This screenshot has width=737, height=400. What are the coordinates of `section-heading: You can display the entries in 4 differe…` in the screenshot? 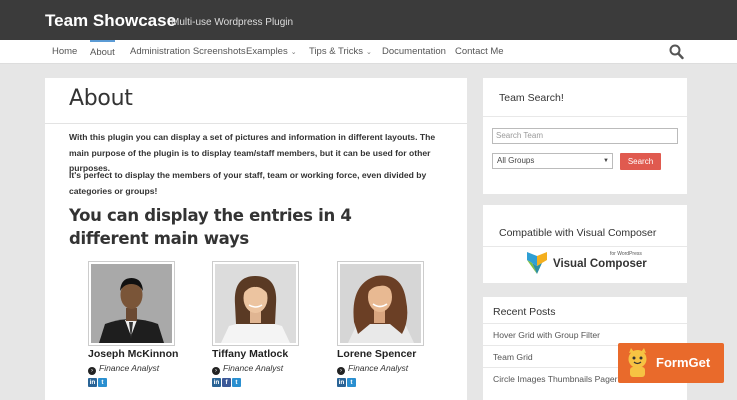 It's located at (210, 227).